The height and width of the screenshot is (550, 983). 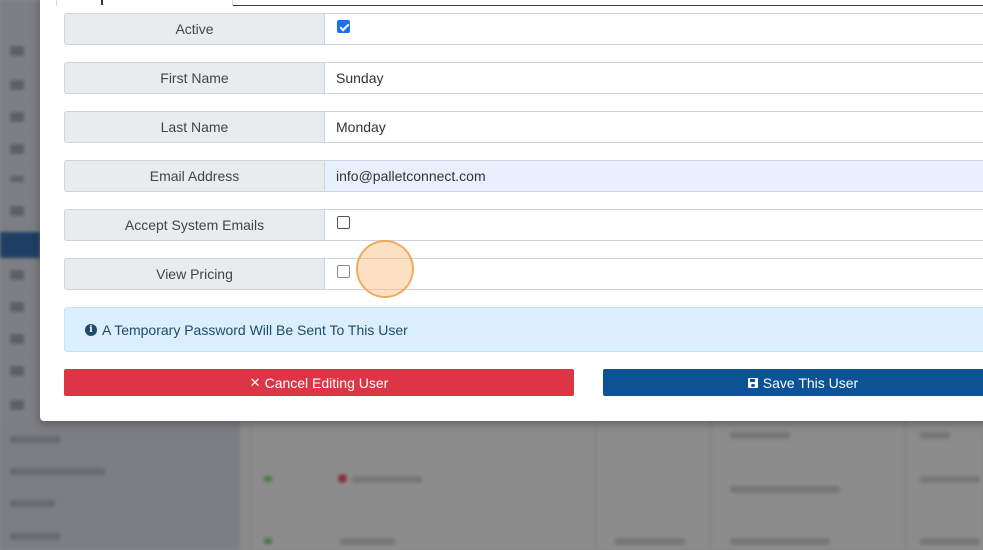 I want to click on field-value-accept-emails, so click(x=653, y=225).